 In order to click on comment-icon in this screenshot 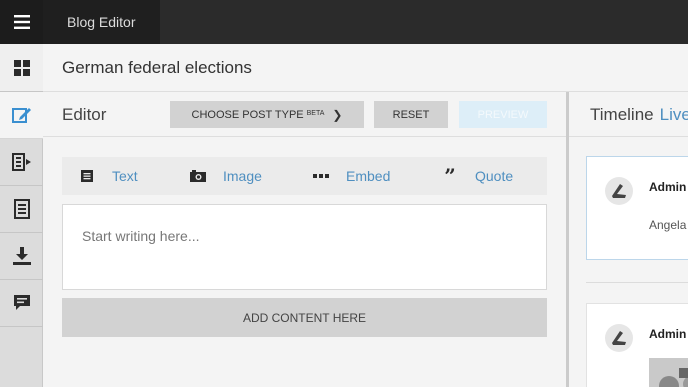, I will do `click(21, 302)`.